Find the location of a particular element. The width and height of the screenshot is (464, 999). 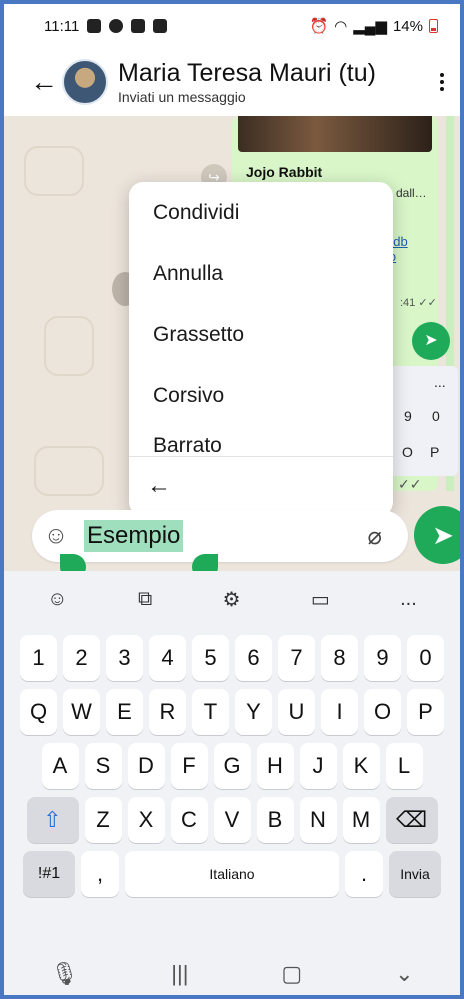

key-i: I is located at coordinates (339, 712).